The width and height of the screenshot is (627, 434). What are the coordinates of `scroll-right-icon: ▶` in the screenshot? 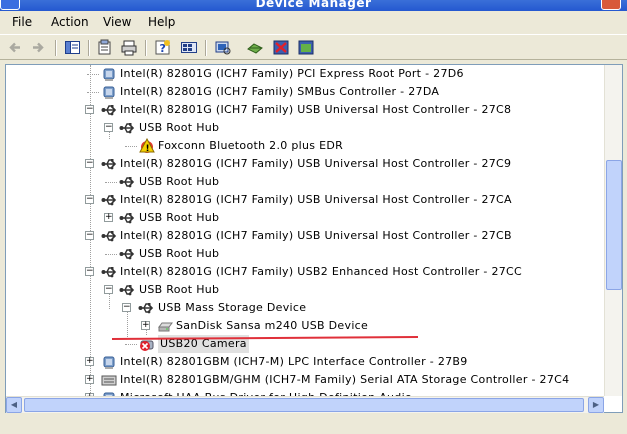 It's located at (596, 405).